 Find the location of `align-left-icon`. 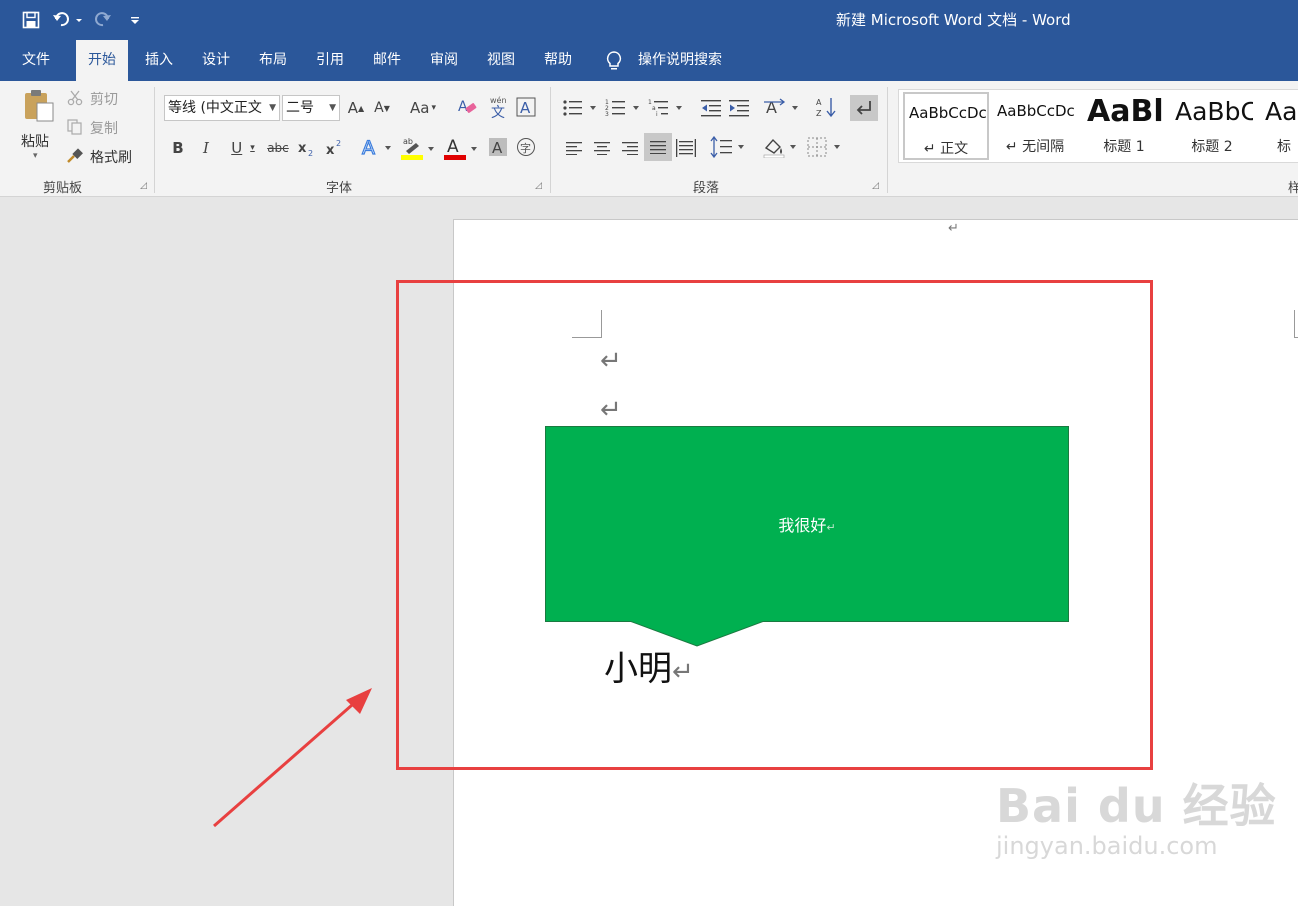

align-left-icon is located at coordinates (574, 148).